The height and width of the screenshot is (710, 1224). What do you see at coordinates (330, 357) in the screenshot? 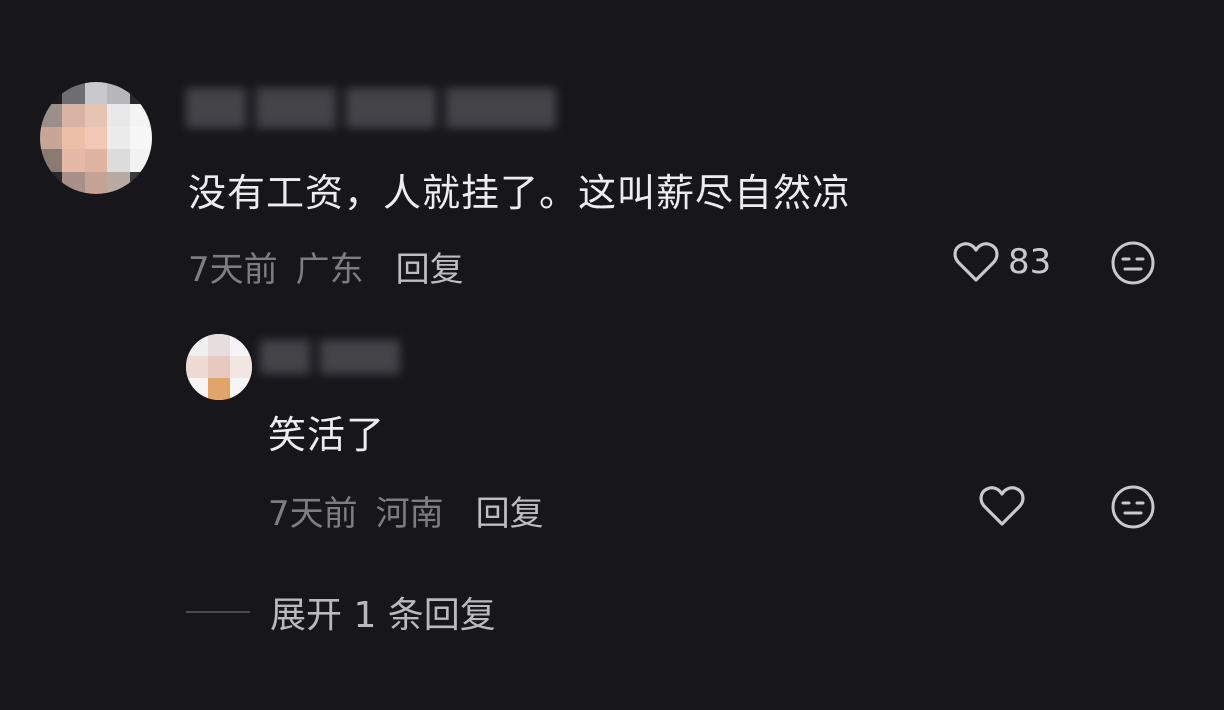
I see `replier-username` at bounding box center [330, 357].